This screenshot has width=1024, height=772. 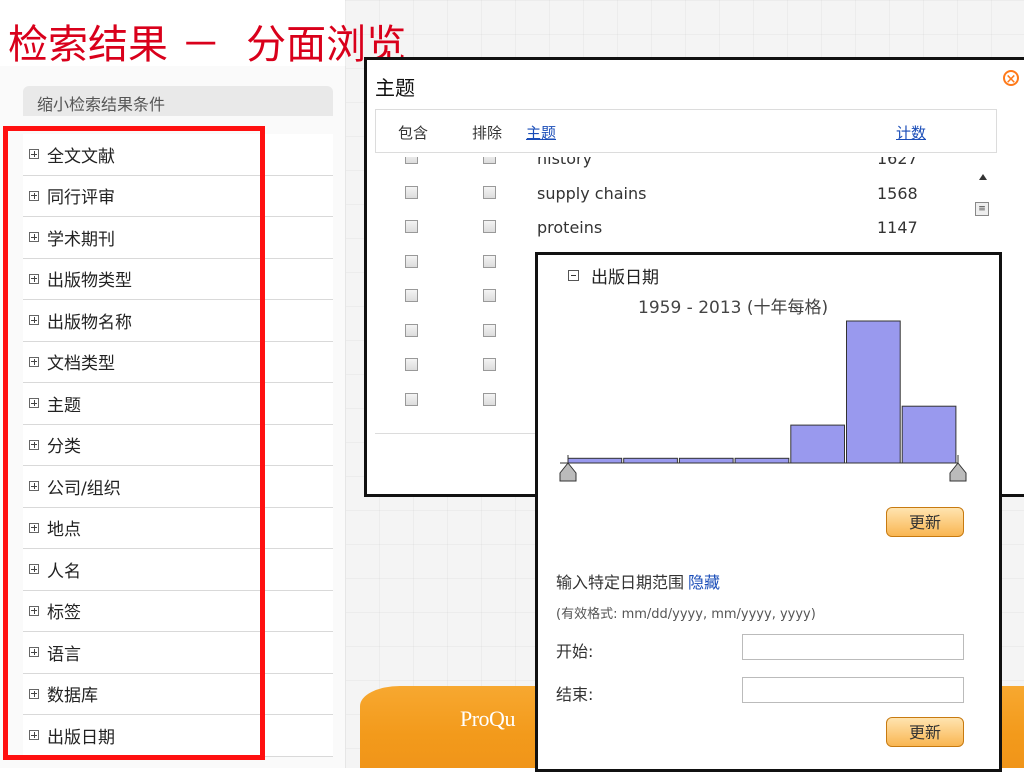 What do you see at coordinates (704, 582) in the screenshot?
I see `hide-link: 隐藏` at bounding box center [704, 582].